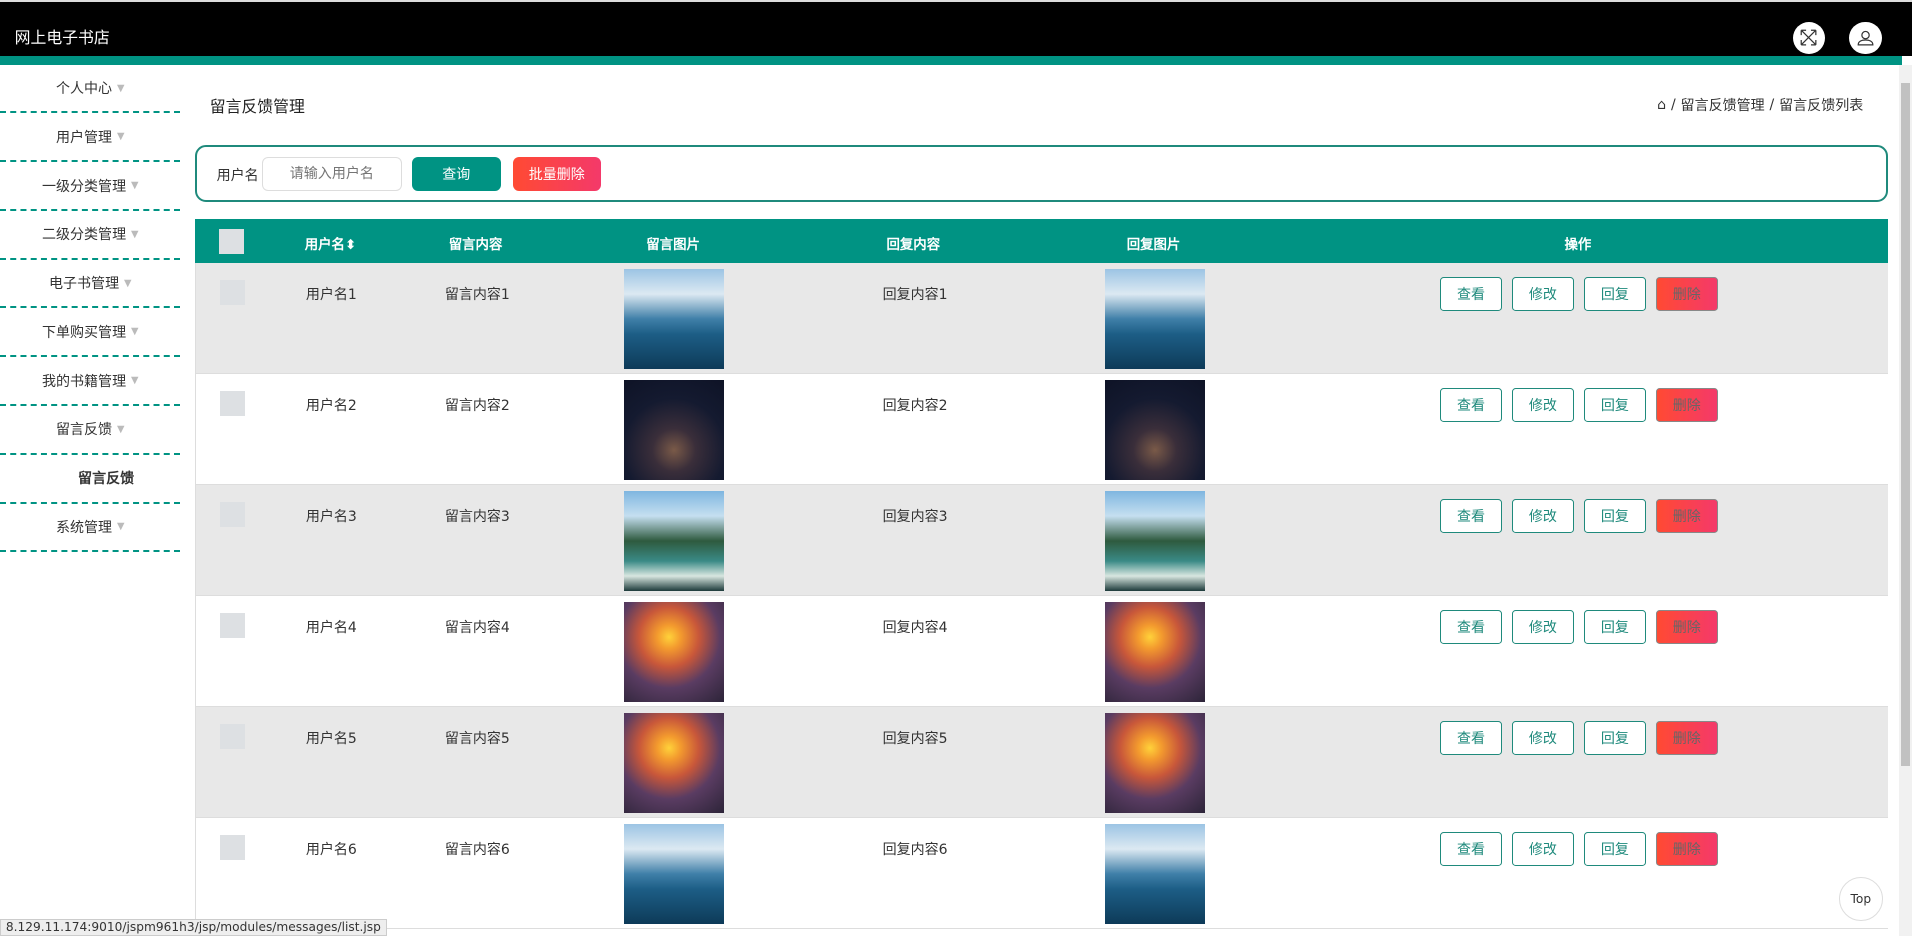  Describe the element at coordinates (477, 849) in the screenshot. I see `content-cell: 留言内容6` at that location.